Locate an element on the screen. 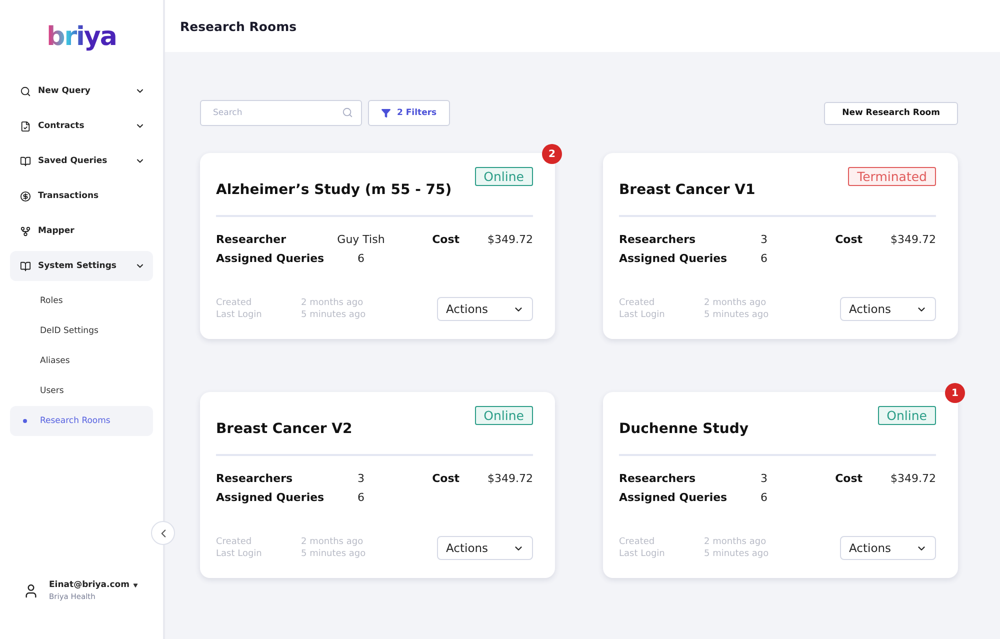 The width and height of the screenshot is (1000, 639). sidebar-item: New Query is located at coordinates (81, 91).